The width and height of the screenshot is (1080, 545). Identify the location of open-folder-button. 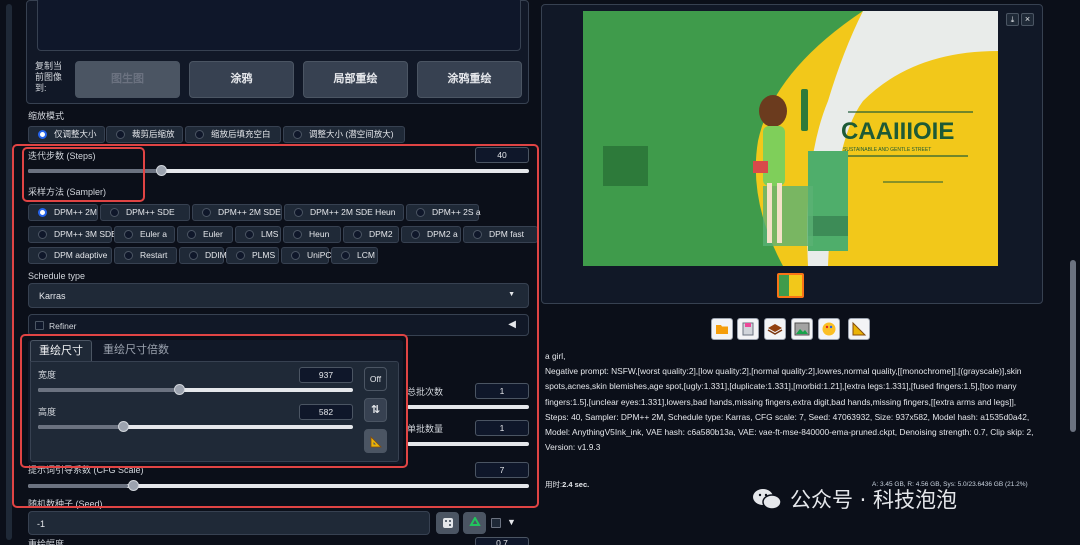
(722, 329).